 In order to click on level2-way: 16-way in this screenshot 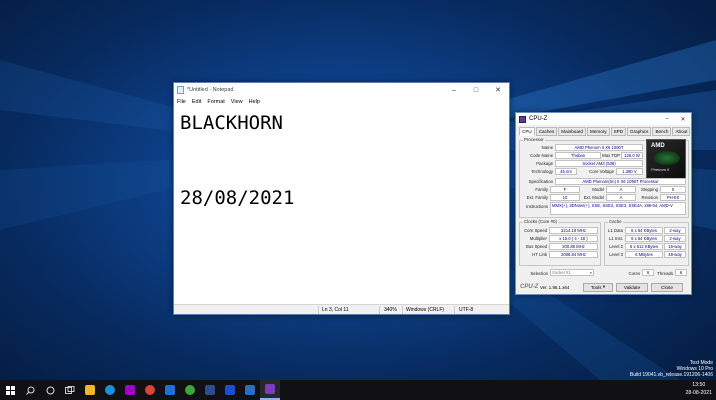, I will do `click(675, 246)`.